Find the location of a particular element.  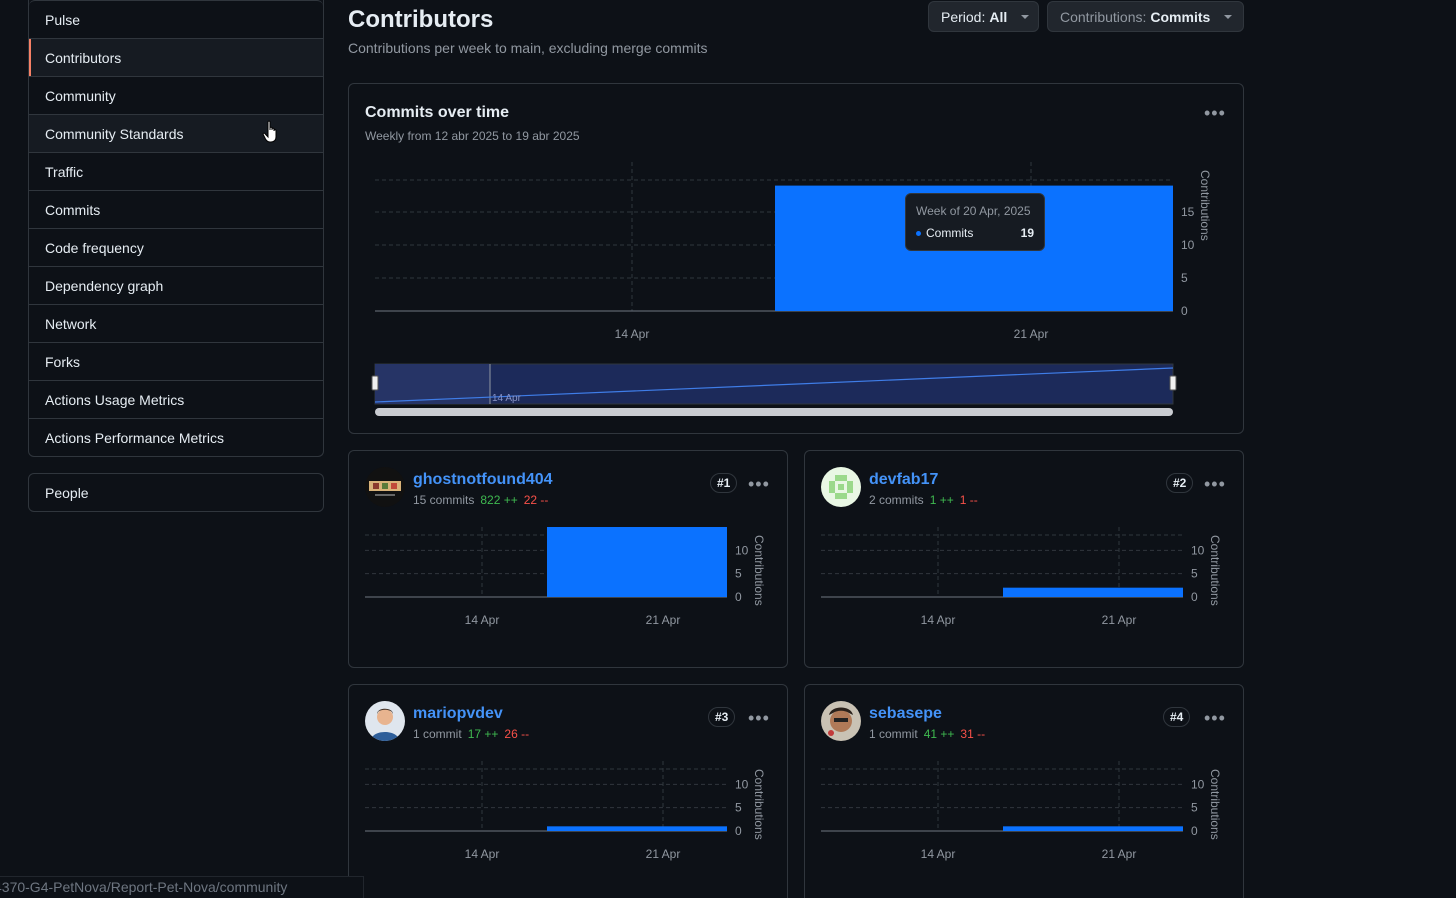

navigator-handle-left is located at coordinates (375, 383).